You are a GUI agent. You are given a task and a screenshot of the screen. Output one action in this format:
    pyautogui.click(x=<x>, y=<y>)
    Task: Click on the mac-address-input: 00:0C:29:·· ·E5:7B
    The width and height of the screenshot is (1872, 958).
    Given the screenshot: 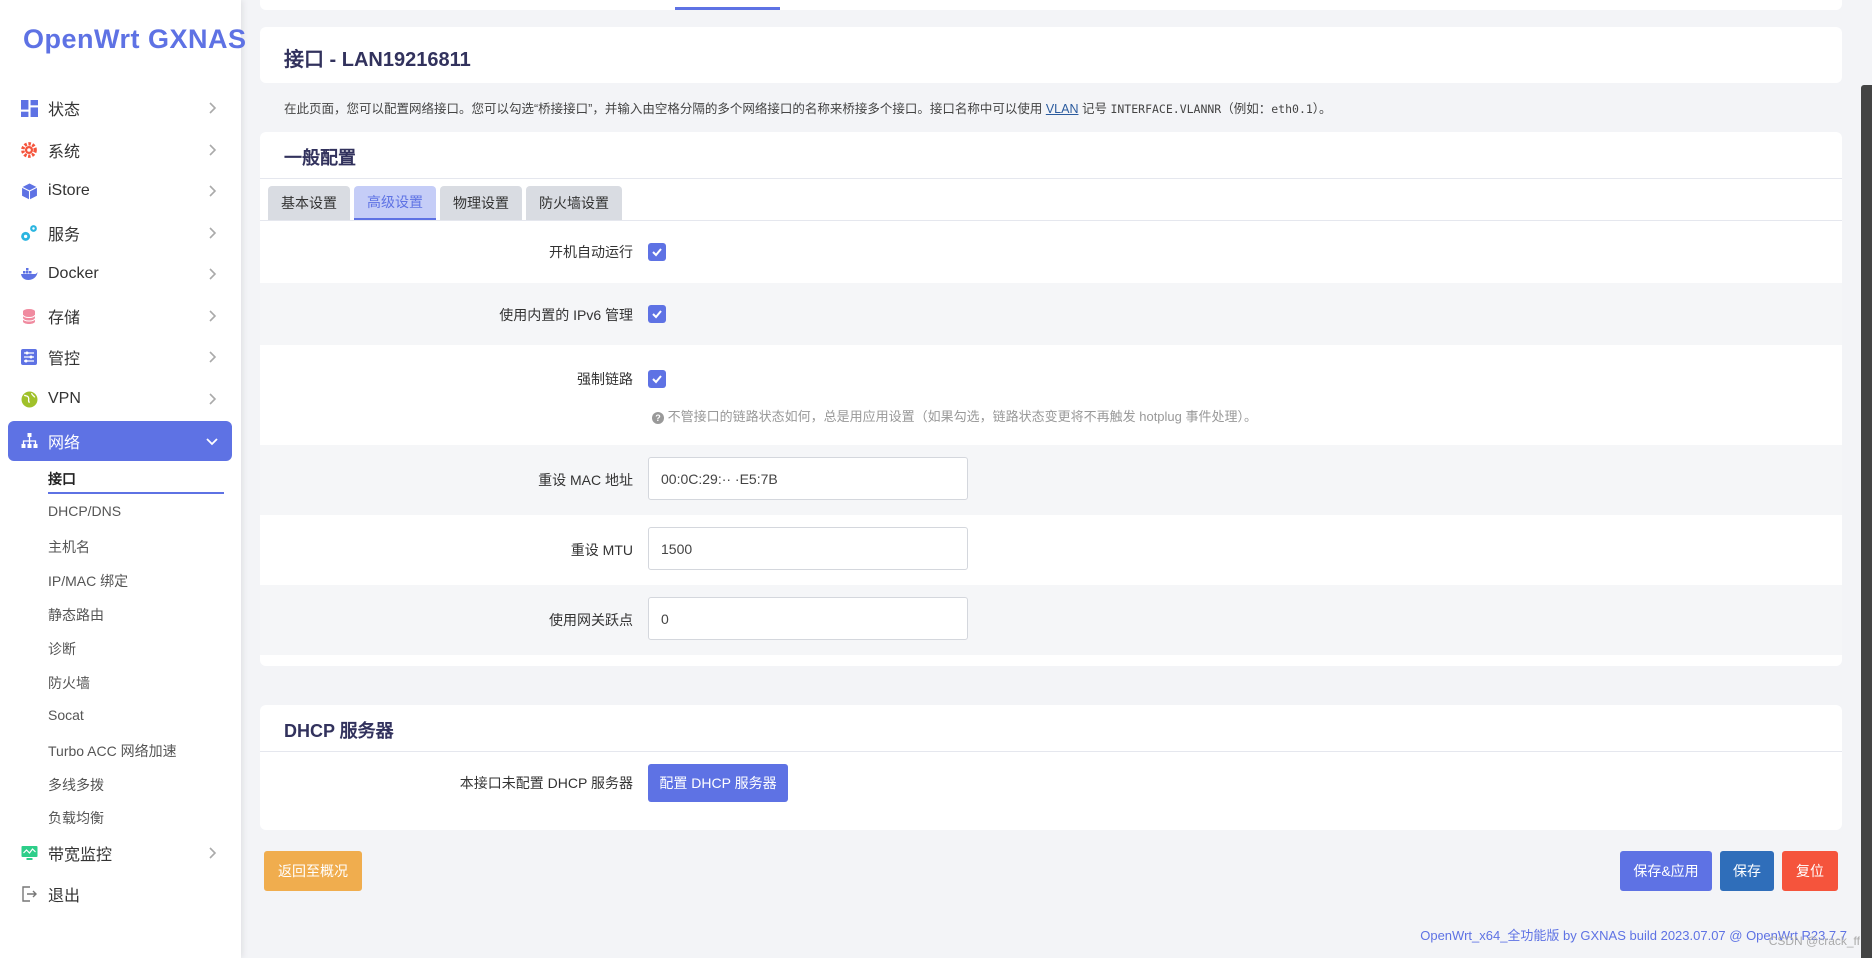 What is the action you would take?
    pyautogui.click(x=808, y=478)
    